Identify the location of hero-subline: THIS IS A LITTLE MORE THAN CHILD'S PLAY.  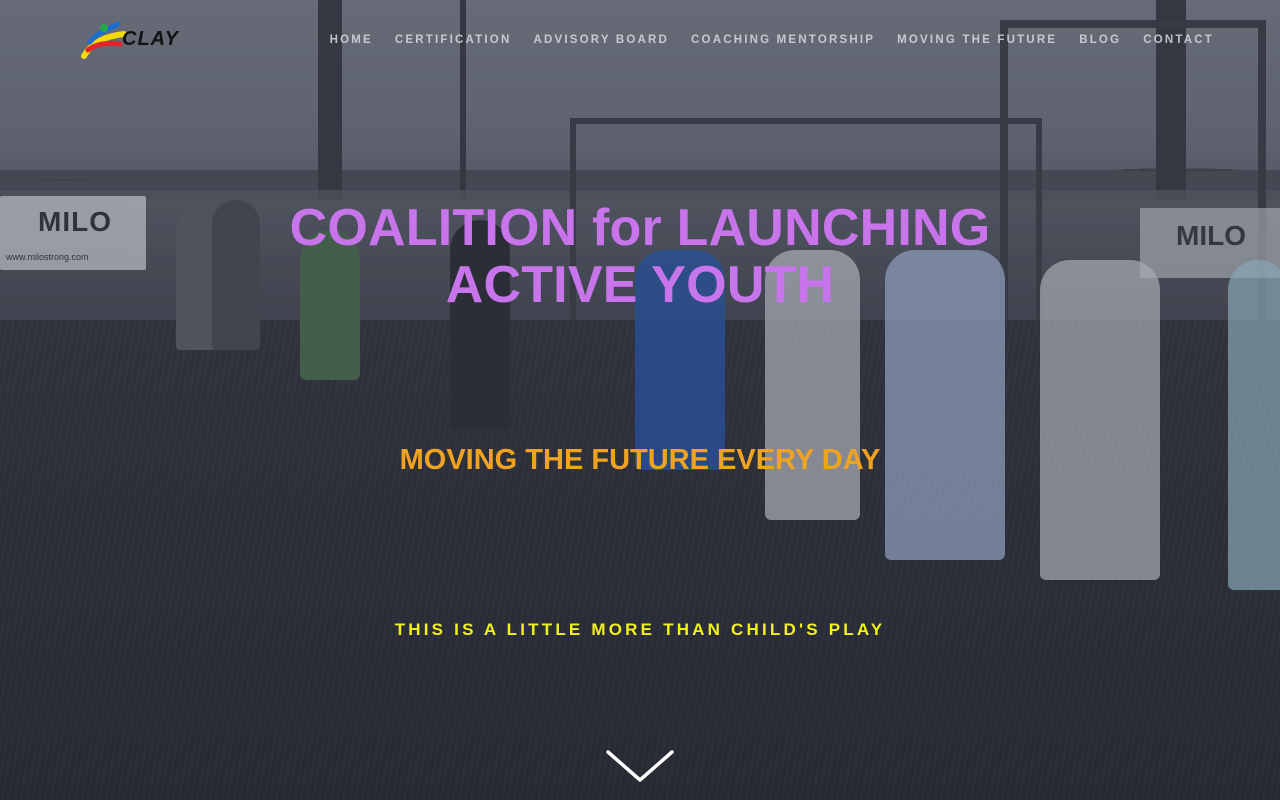
(640, 629).